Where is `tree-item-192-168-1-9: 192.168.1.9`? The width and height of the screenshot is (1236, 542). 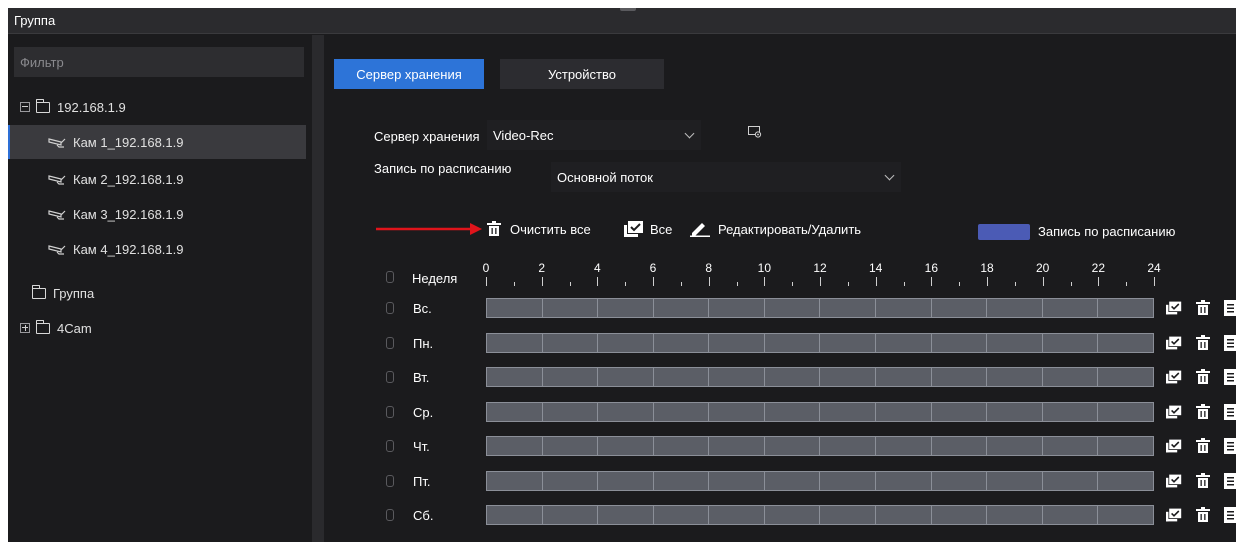 tree-item-192-168-1-9: 192.168.1.9 is located at coordinates (157, 107).